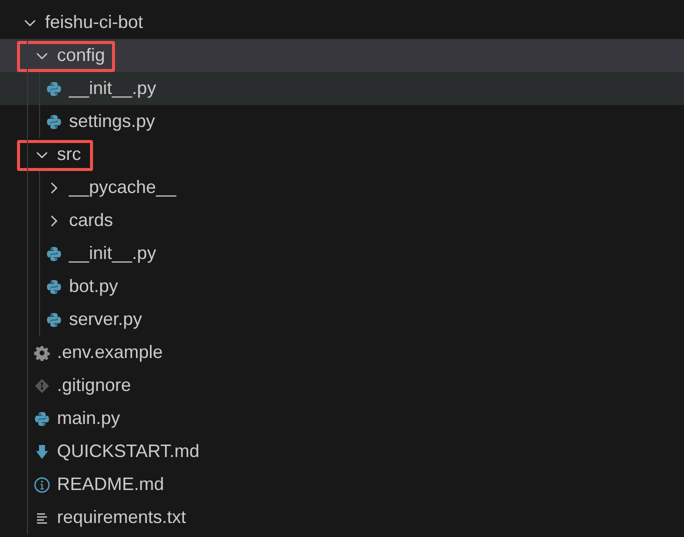 The height and width of the screenshot is (537, 684). Describe the element at coordinates (342, 154) in the screenshot. I see `folder-row: src` at that location.